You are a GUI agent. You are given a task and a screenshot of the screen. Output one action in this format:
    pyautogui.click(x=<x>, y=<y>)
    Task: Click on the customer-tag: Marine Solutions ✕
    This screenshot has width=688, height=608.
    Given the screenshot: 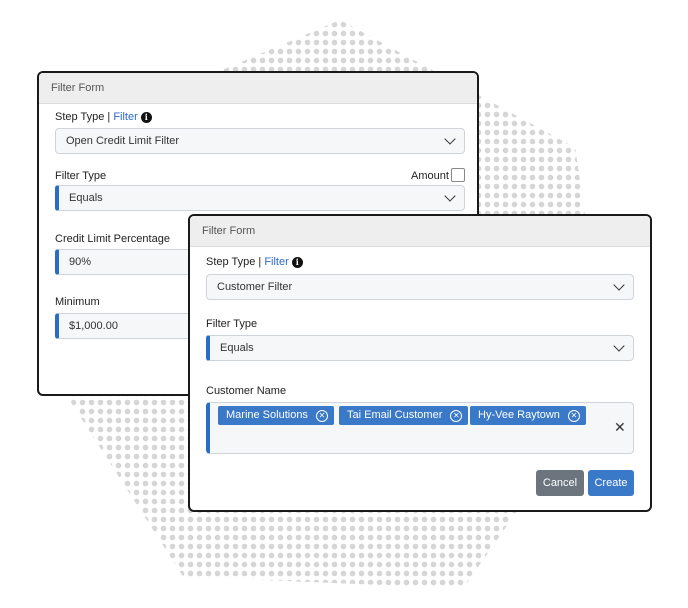 What is the action you would take?
    pyautogui.click(x=276, y=415)
    